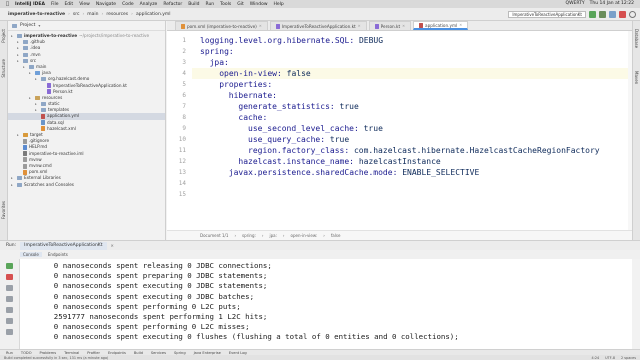  Describe the element at coordinates (193, 4) in the screenshot. I see `menu-build: Build` at that location.